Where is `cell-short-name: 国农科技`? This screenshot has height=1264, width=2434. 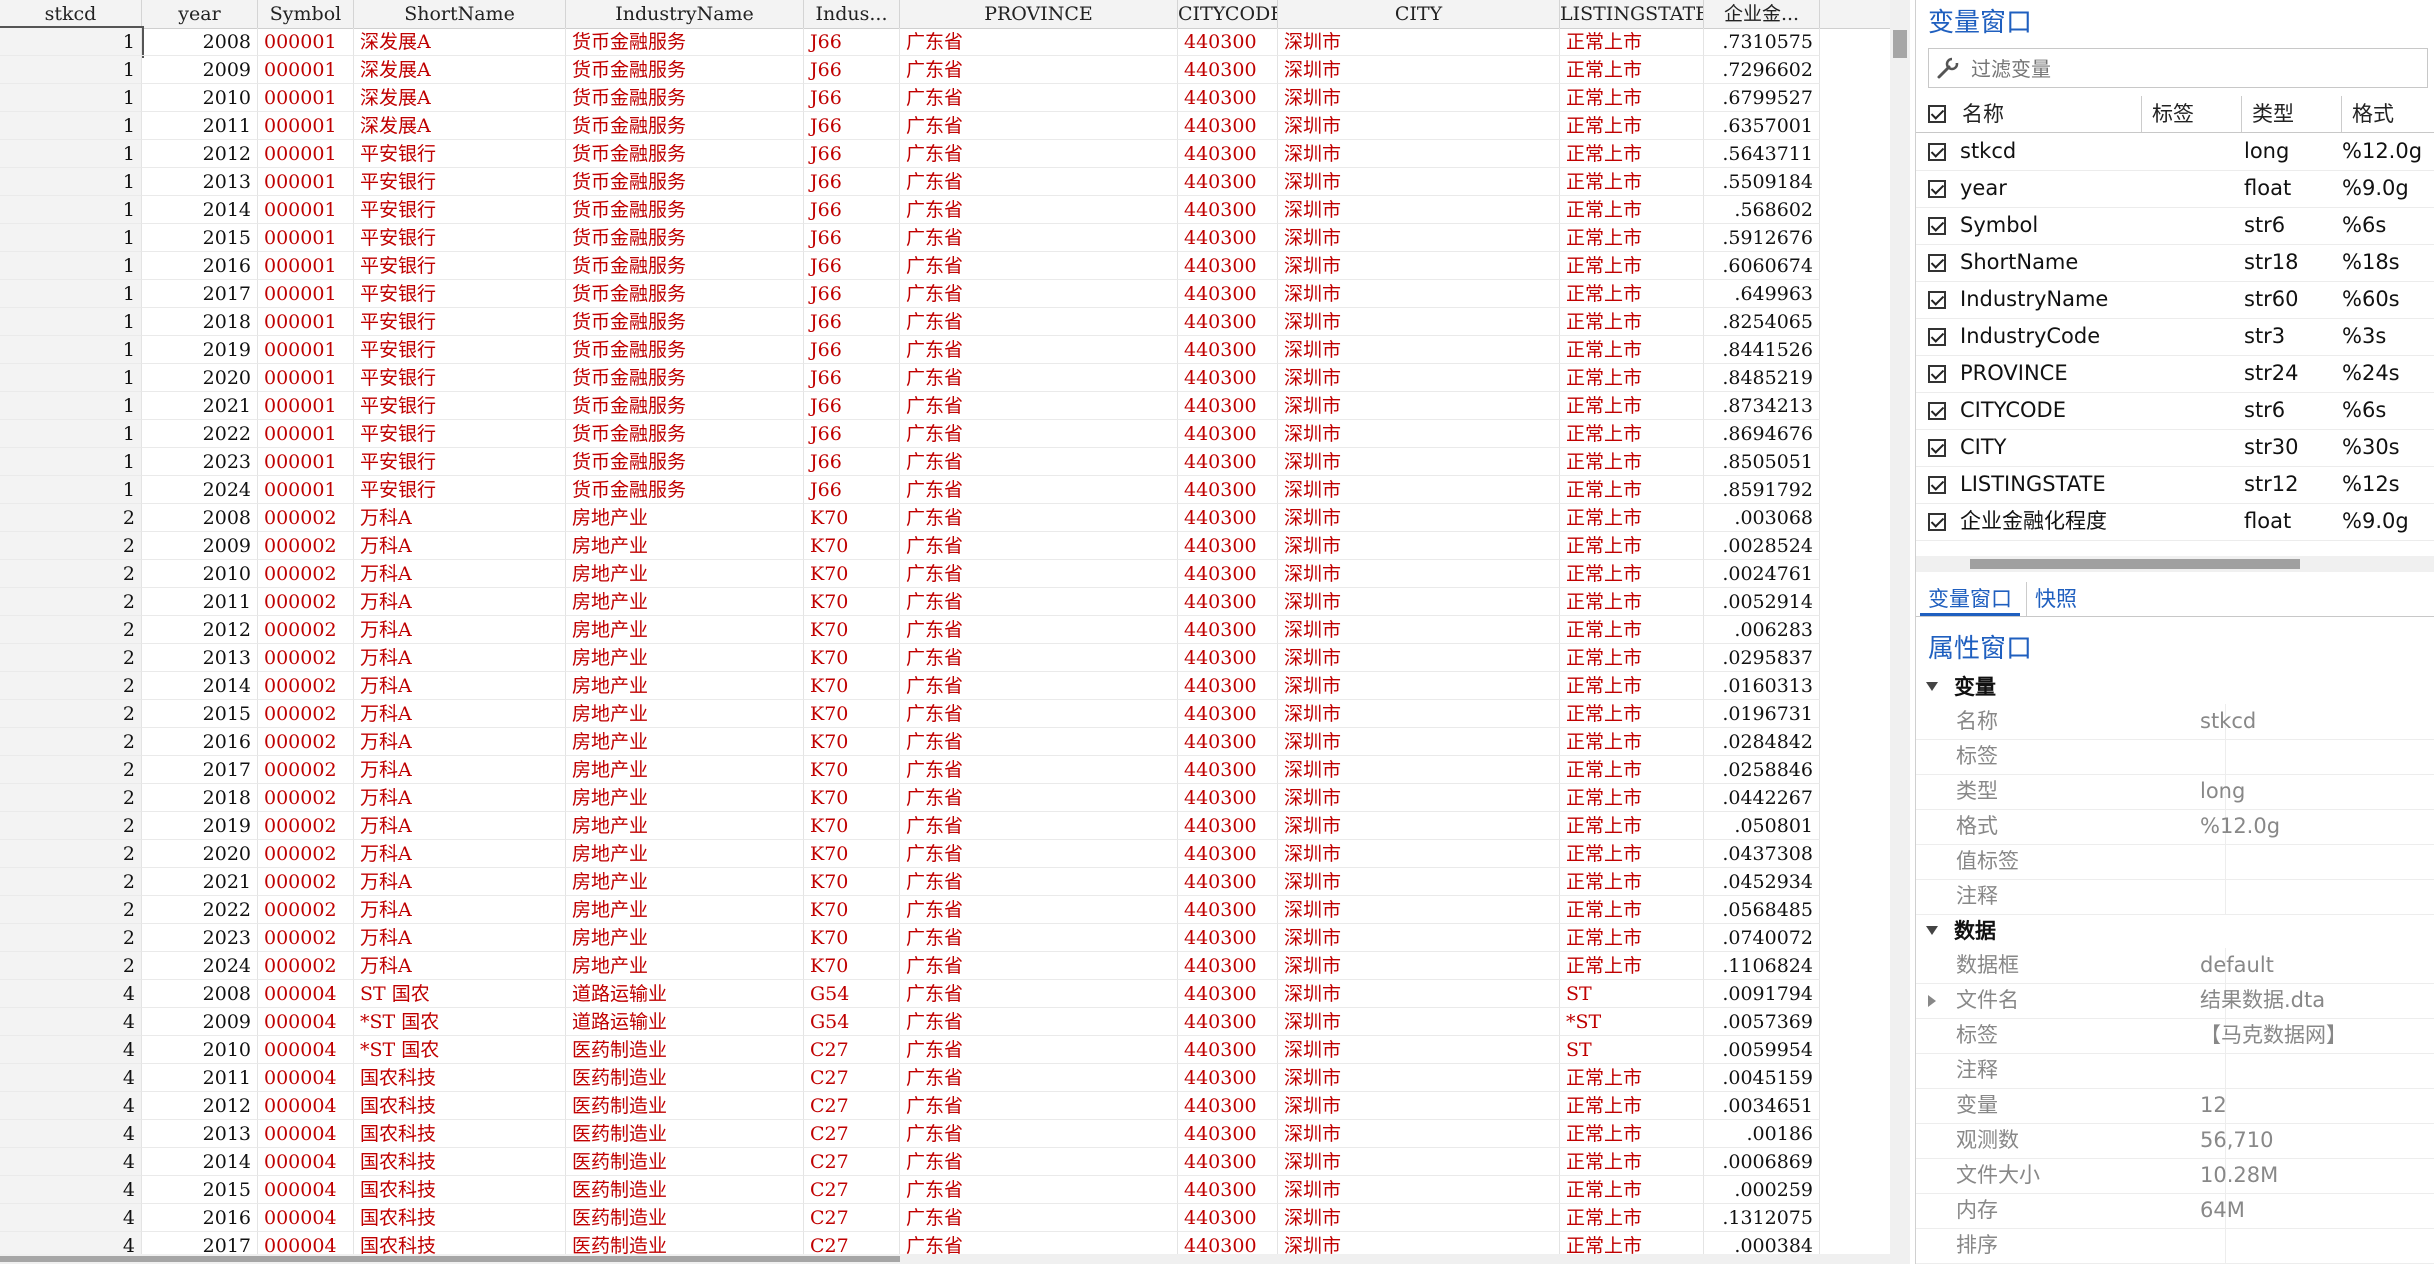
cell-short-name: 国农科技 is located at coordinates (460, 1190).